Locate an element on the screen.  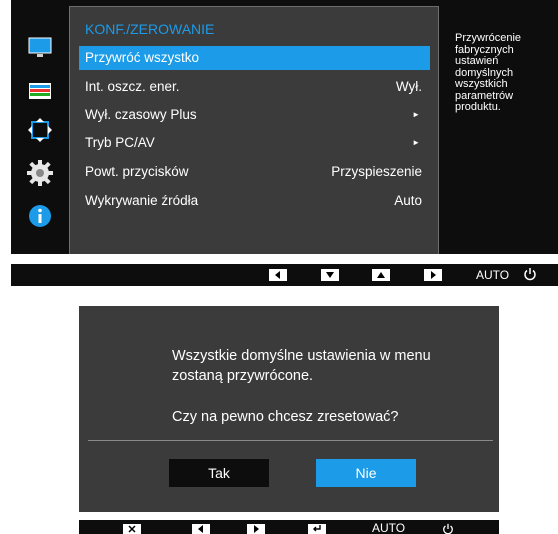
menu-item-label: Int. oszcz. ener. is located at coordinates (132, 86).